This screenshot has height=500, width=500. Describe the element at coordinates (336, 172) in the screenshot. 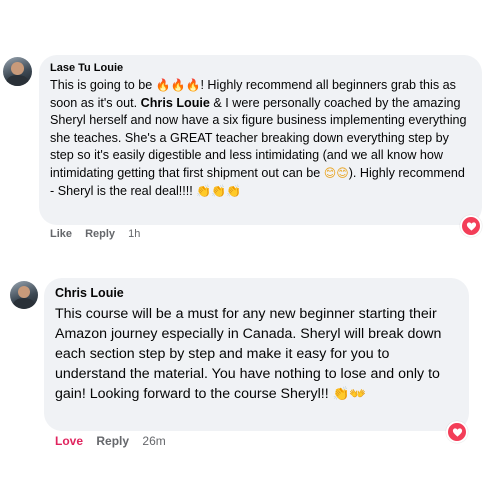

I see `smile-emoji-icon: 😊😊` at that location.